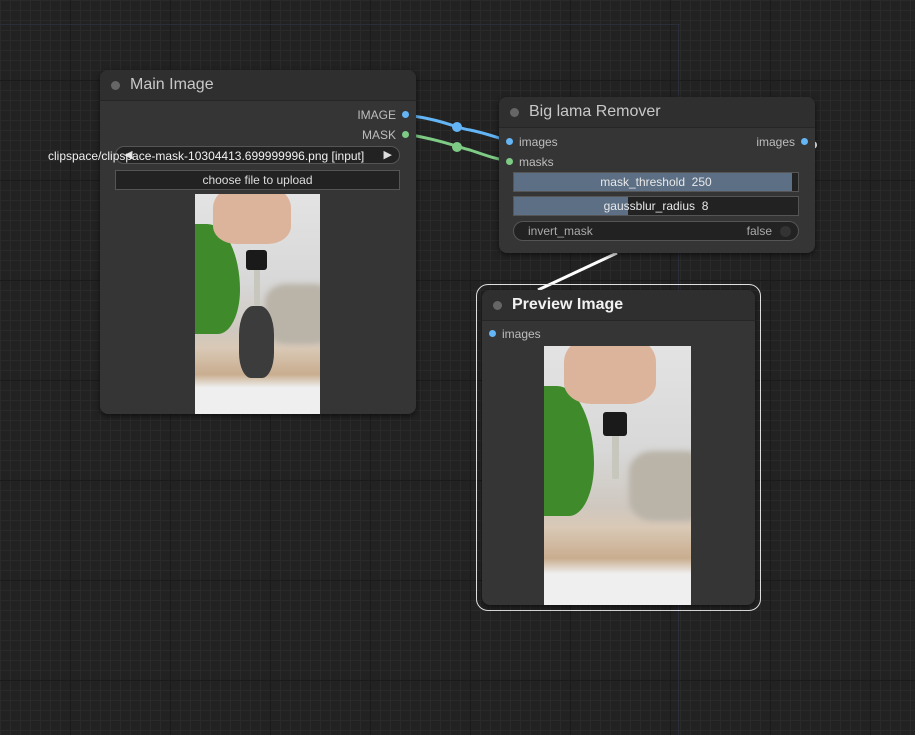  Describe the element at coordinates (388, 154) in the screenshot. I see `combo-right-arrow-icon: ▶` at that location.